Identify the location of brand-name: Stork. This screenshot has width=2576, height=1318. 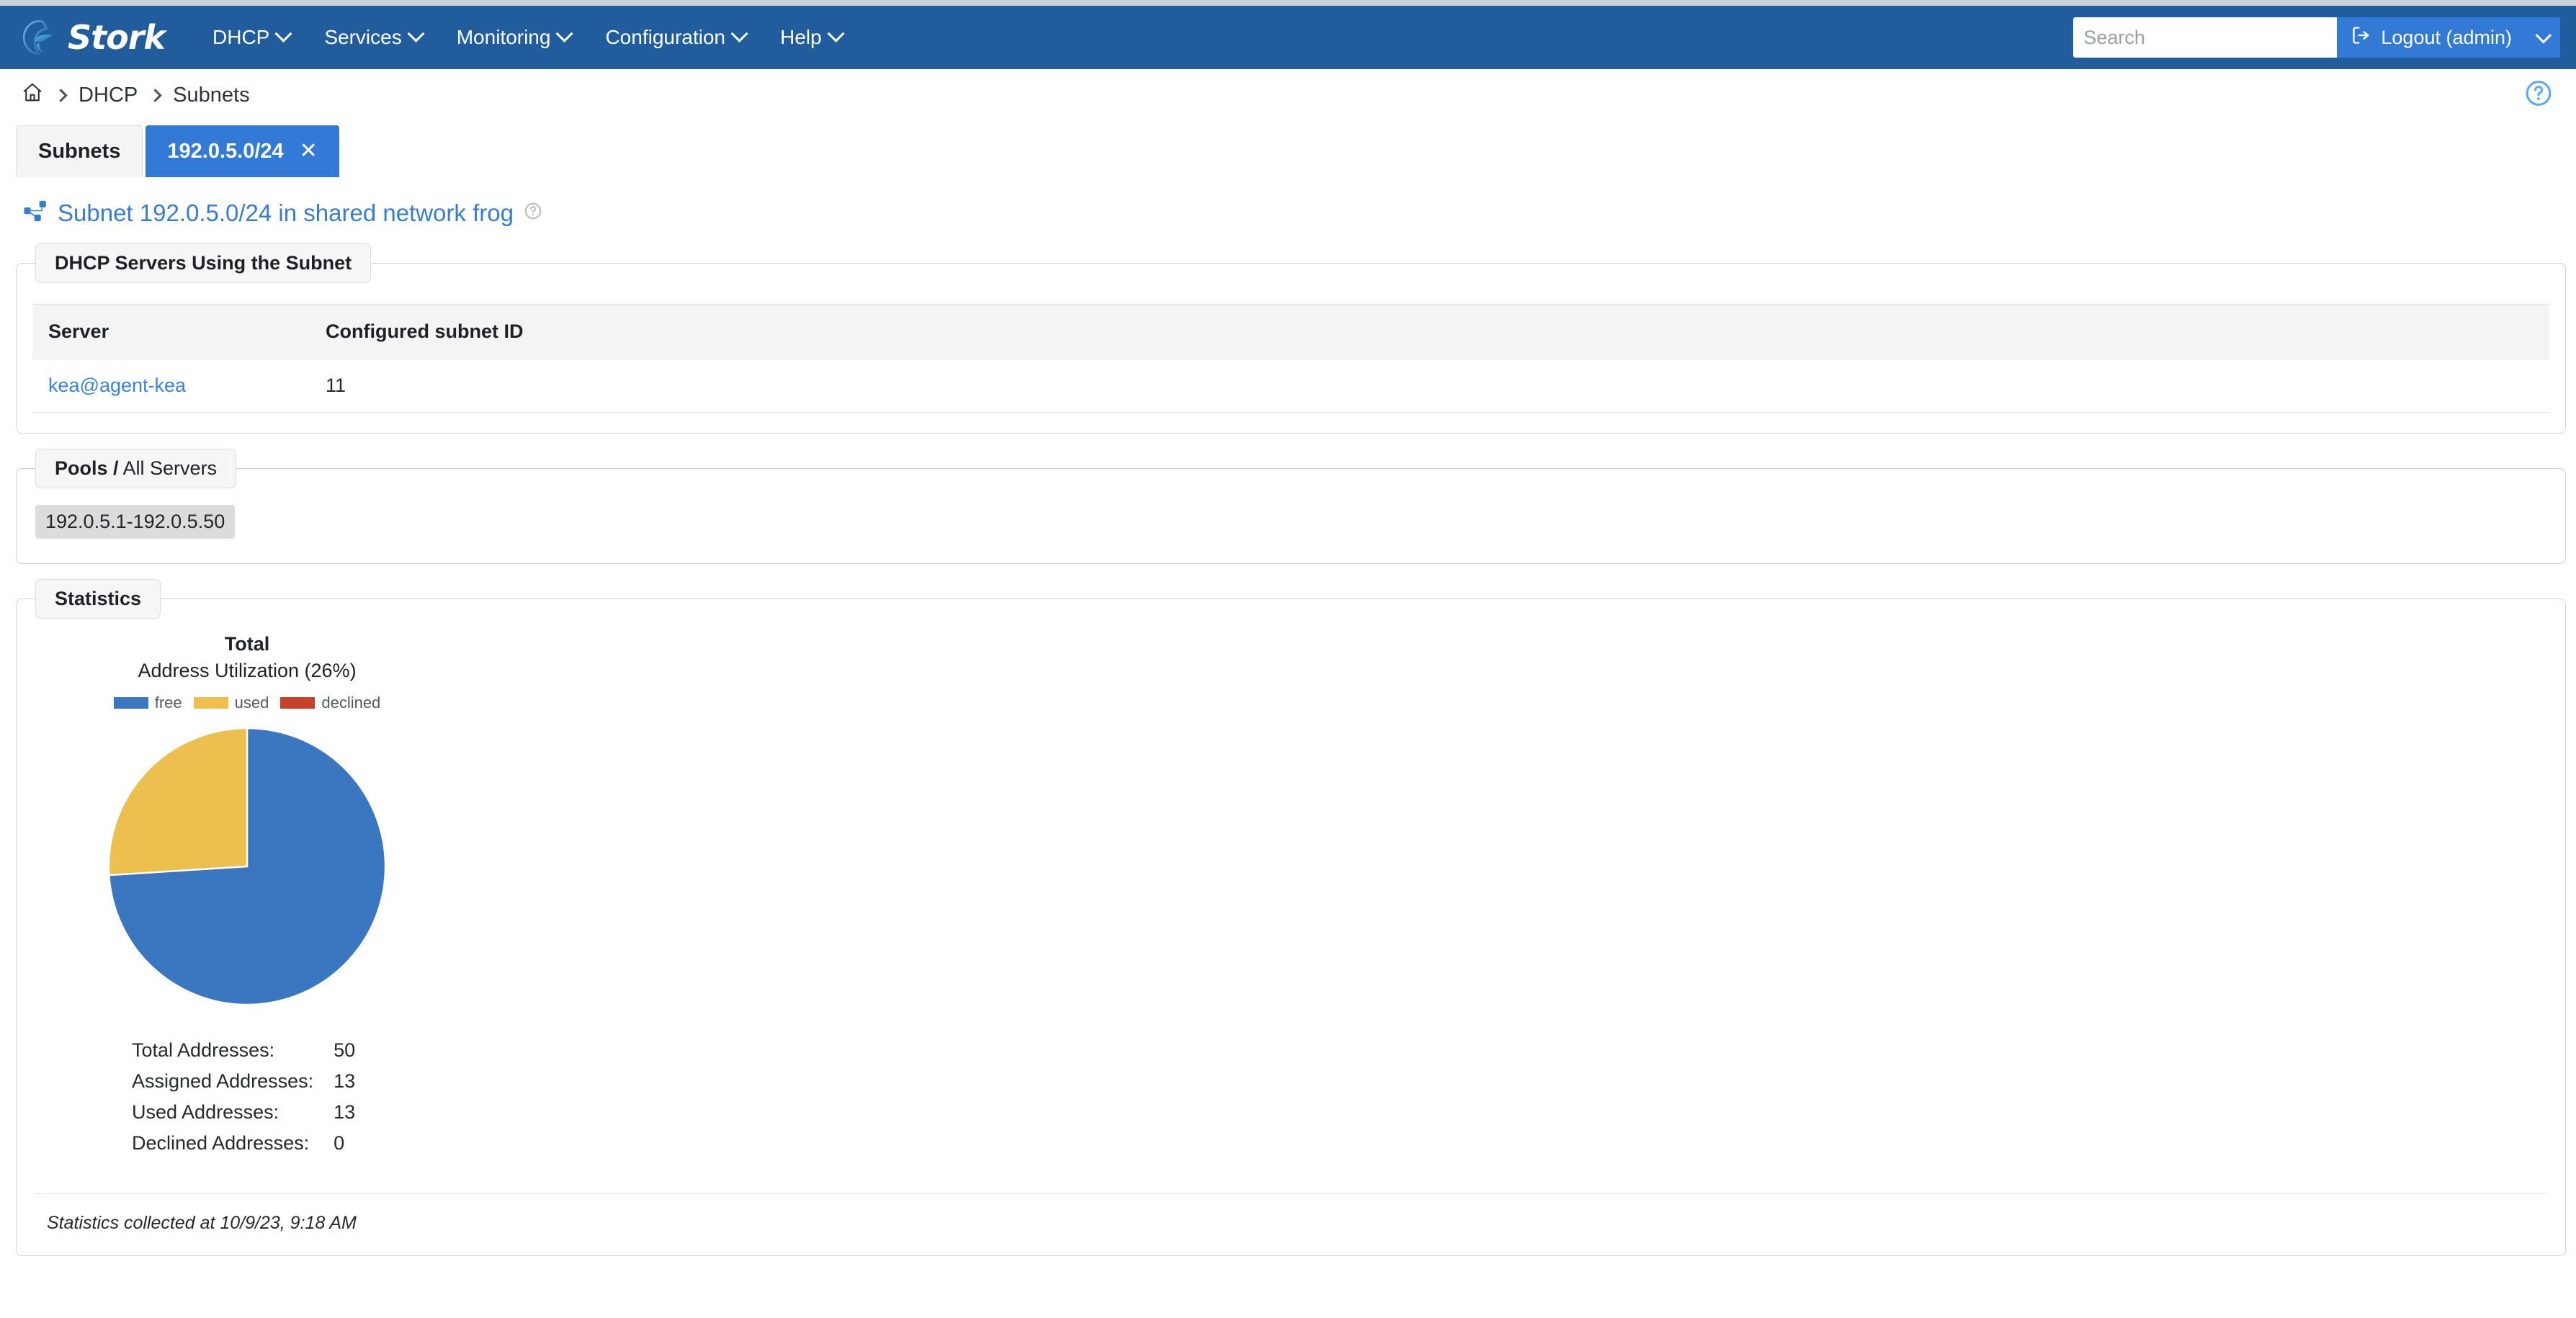
(117, 37).